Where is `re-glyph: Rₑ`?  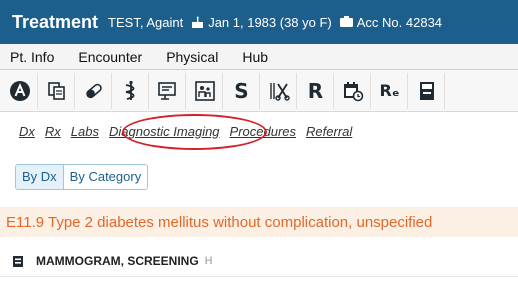 re-glyph: Rₑ is located at coordinates (389, 90).